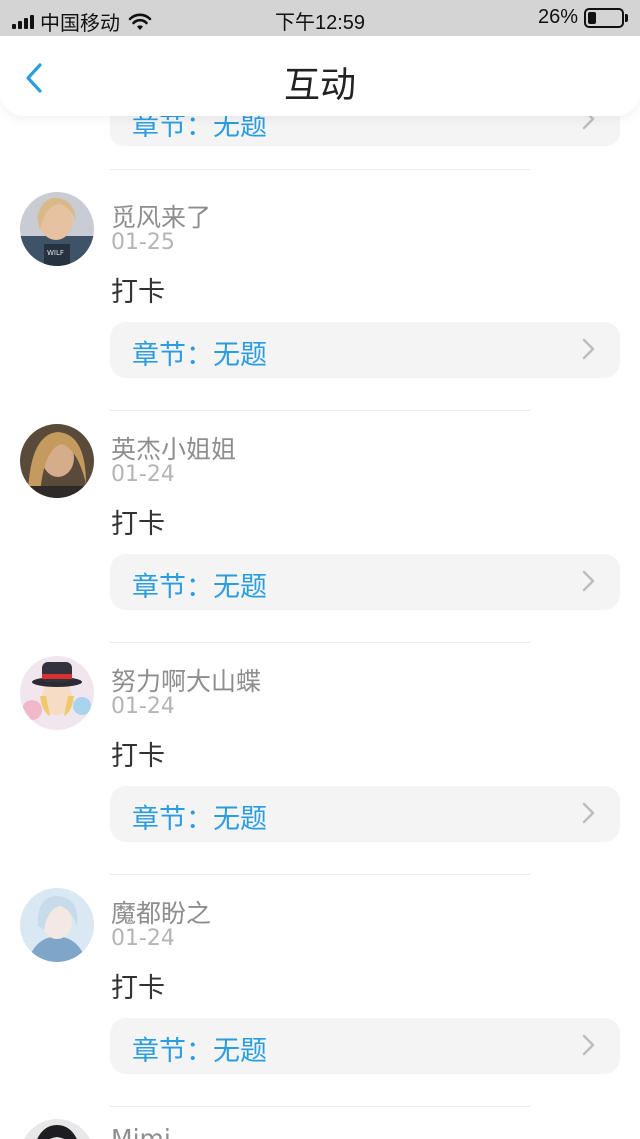  I want to click on status-bar: 中国移动 下午12:59 26%, so click(320, 18).